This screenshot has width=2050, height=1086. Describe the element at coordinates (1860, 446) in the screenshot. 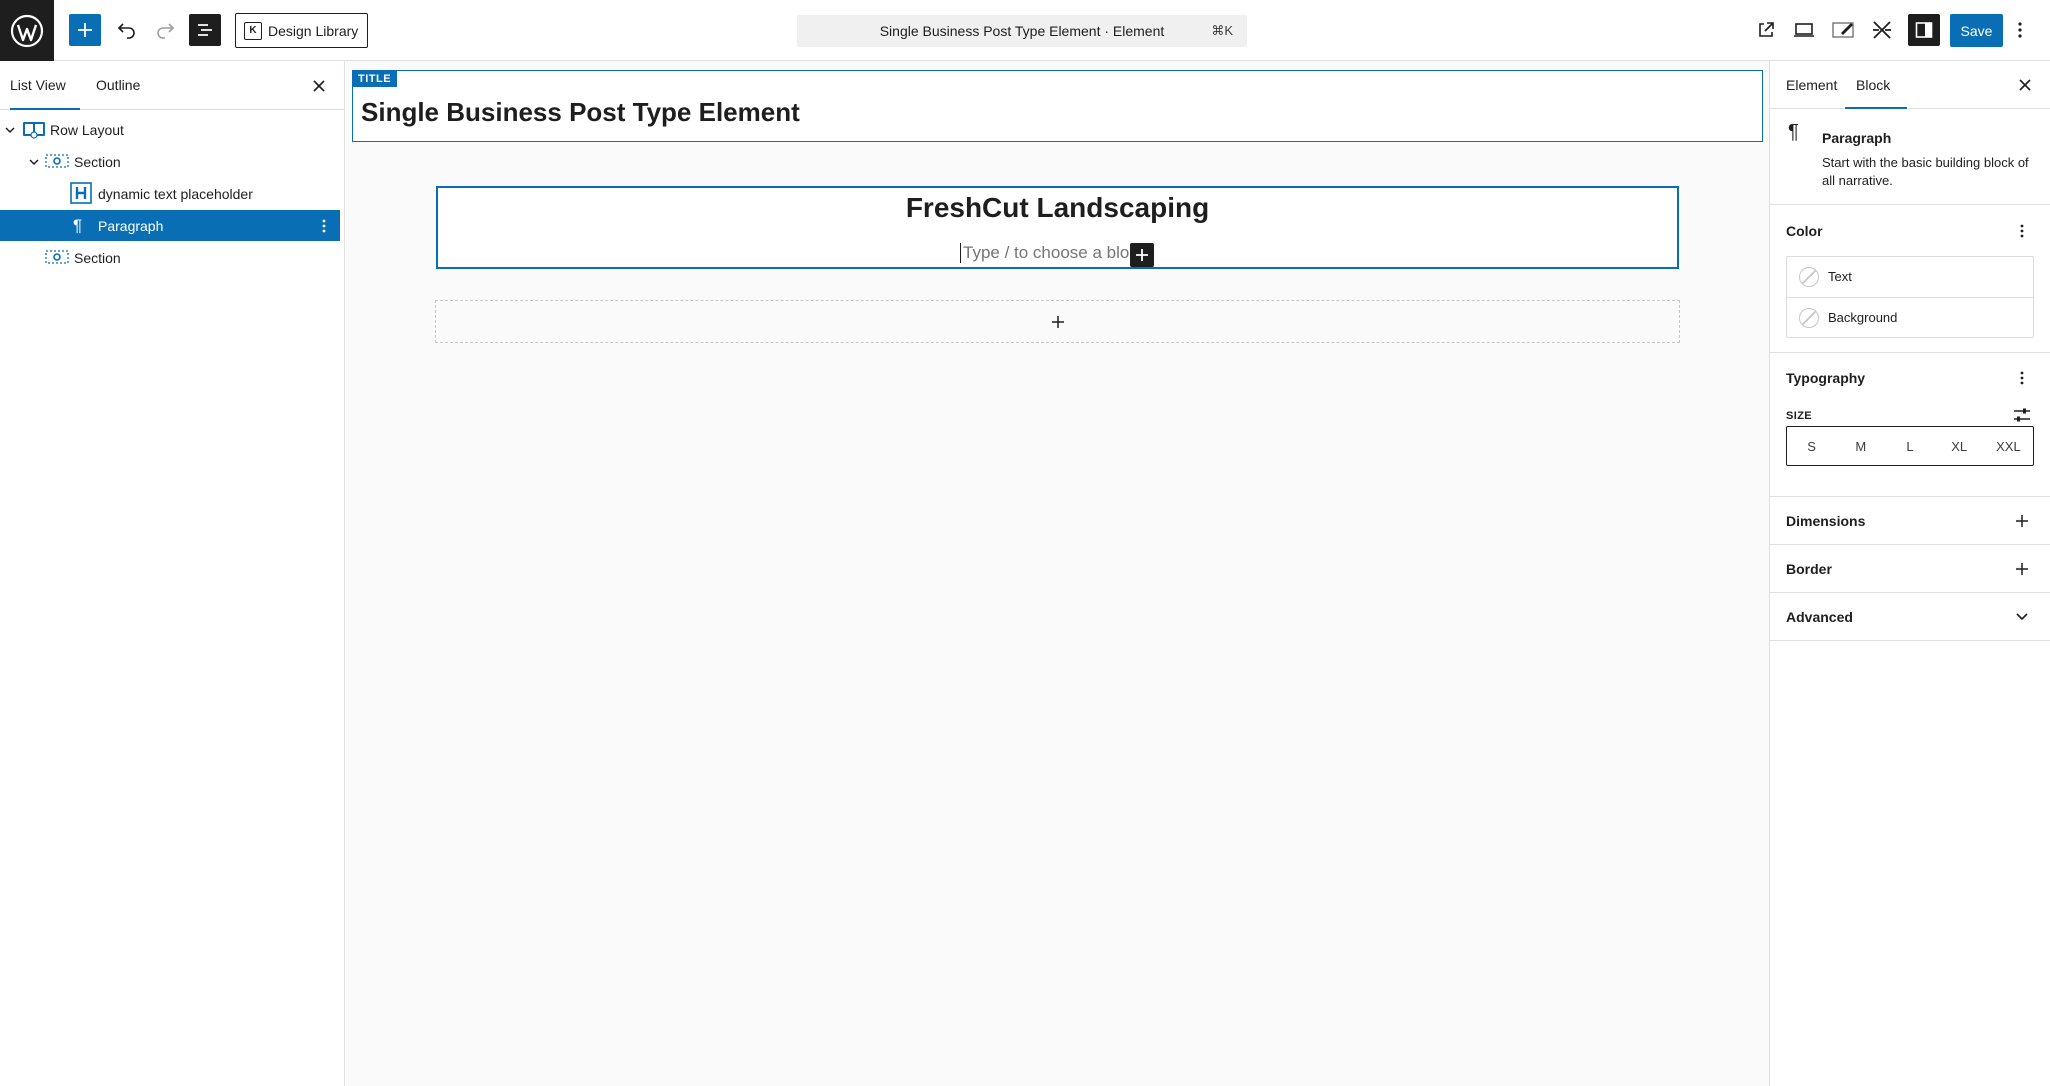

I see `size-option-m: M` at that location.